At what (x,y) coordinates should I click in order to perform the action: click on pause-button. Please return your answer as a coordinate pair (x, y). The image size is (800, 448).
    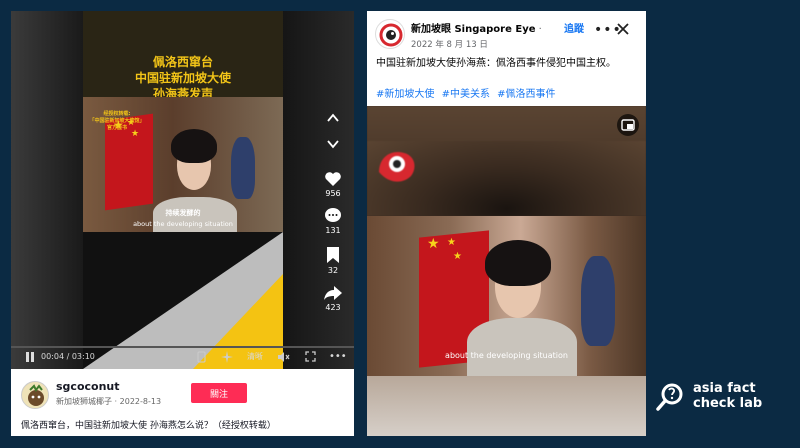
    Looking at the image, I should click on (30, 359).